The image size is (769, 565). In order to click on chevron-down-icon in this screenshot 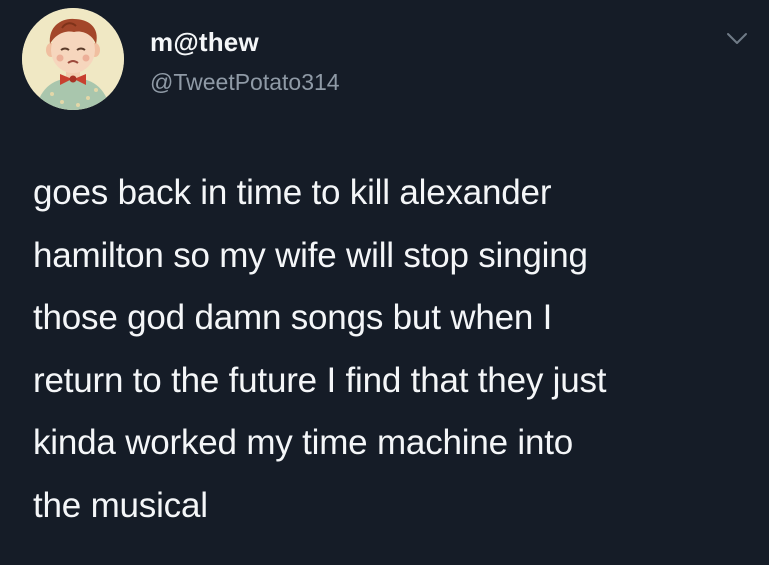, I will do `click(737, 38)`.